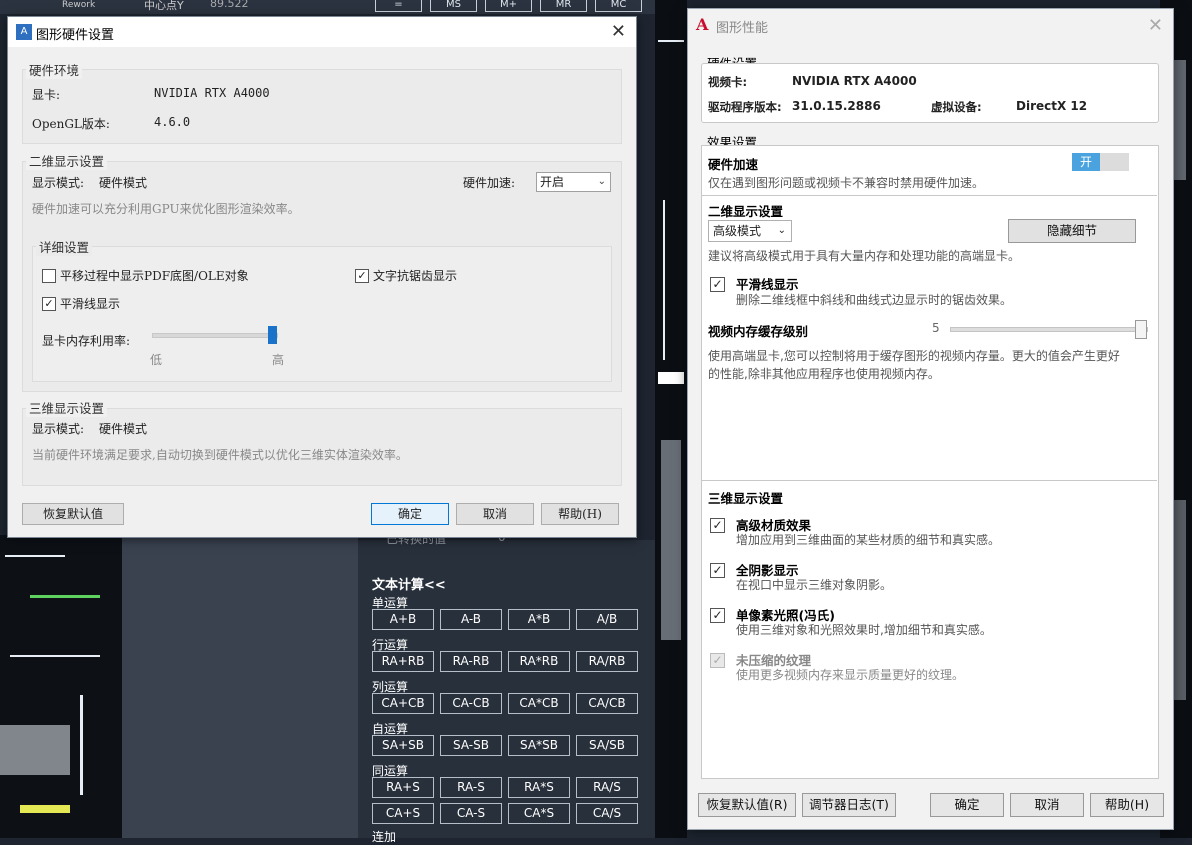 Image resolution: width=1192 pixels, height=845 pixels. What do you see at coordinates (362, 276) in the screenshot?
I see `text-antialias-checkbox: ✓` at bounding box center [362, 276].